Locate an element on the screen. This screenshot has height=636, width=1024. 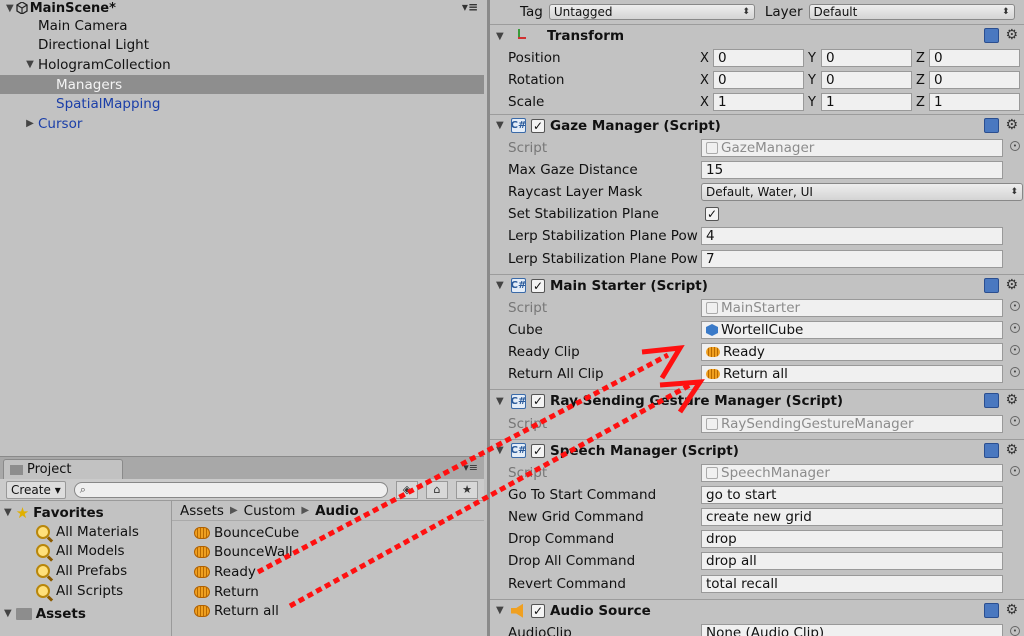
audio-clip-field: None (Audio Clip) is located at coordinates (852, 629).